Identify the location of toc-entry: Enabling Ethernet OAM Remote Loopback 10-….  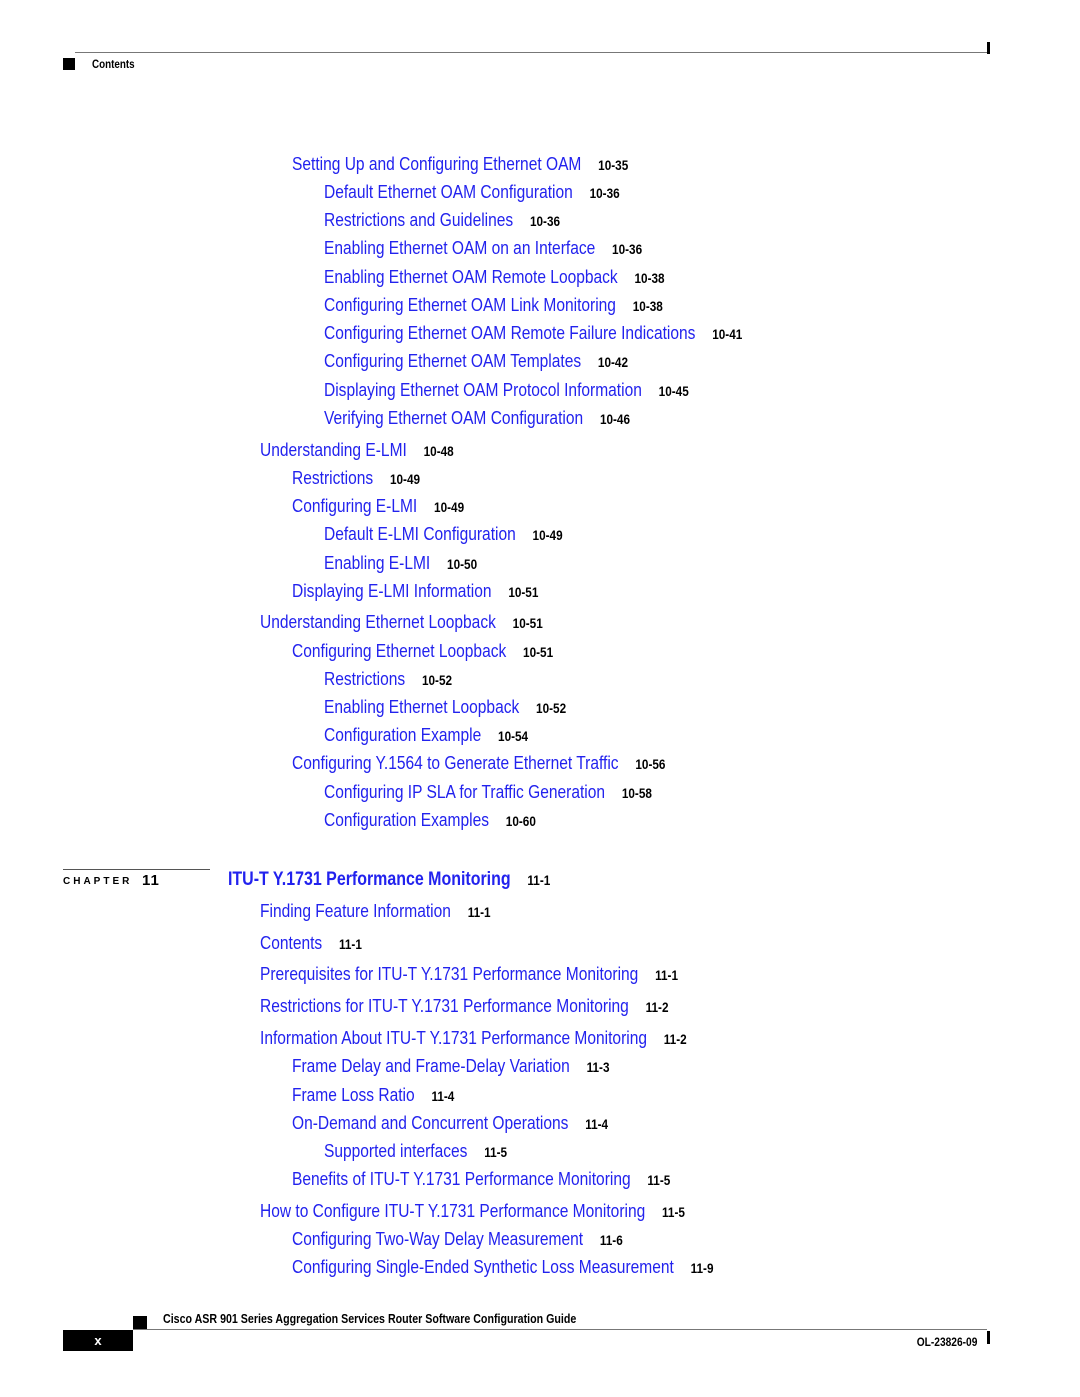
(494, 277).